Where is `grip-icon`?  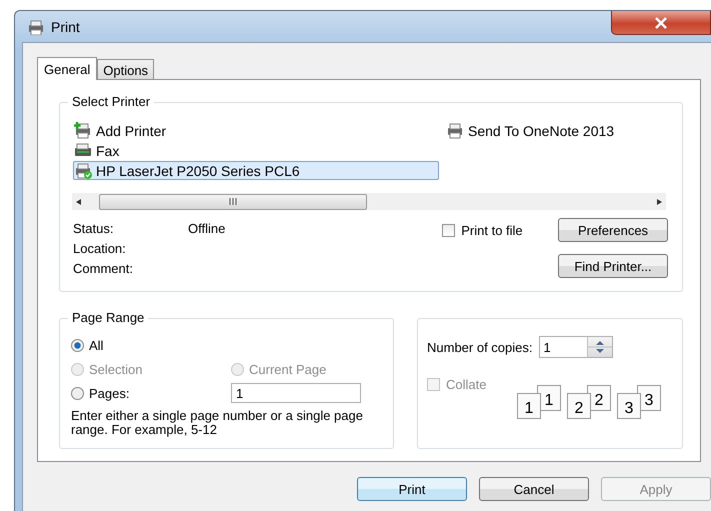
grip-icon is located at coordinates (233, 201).